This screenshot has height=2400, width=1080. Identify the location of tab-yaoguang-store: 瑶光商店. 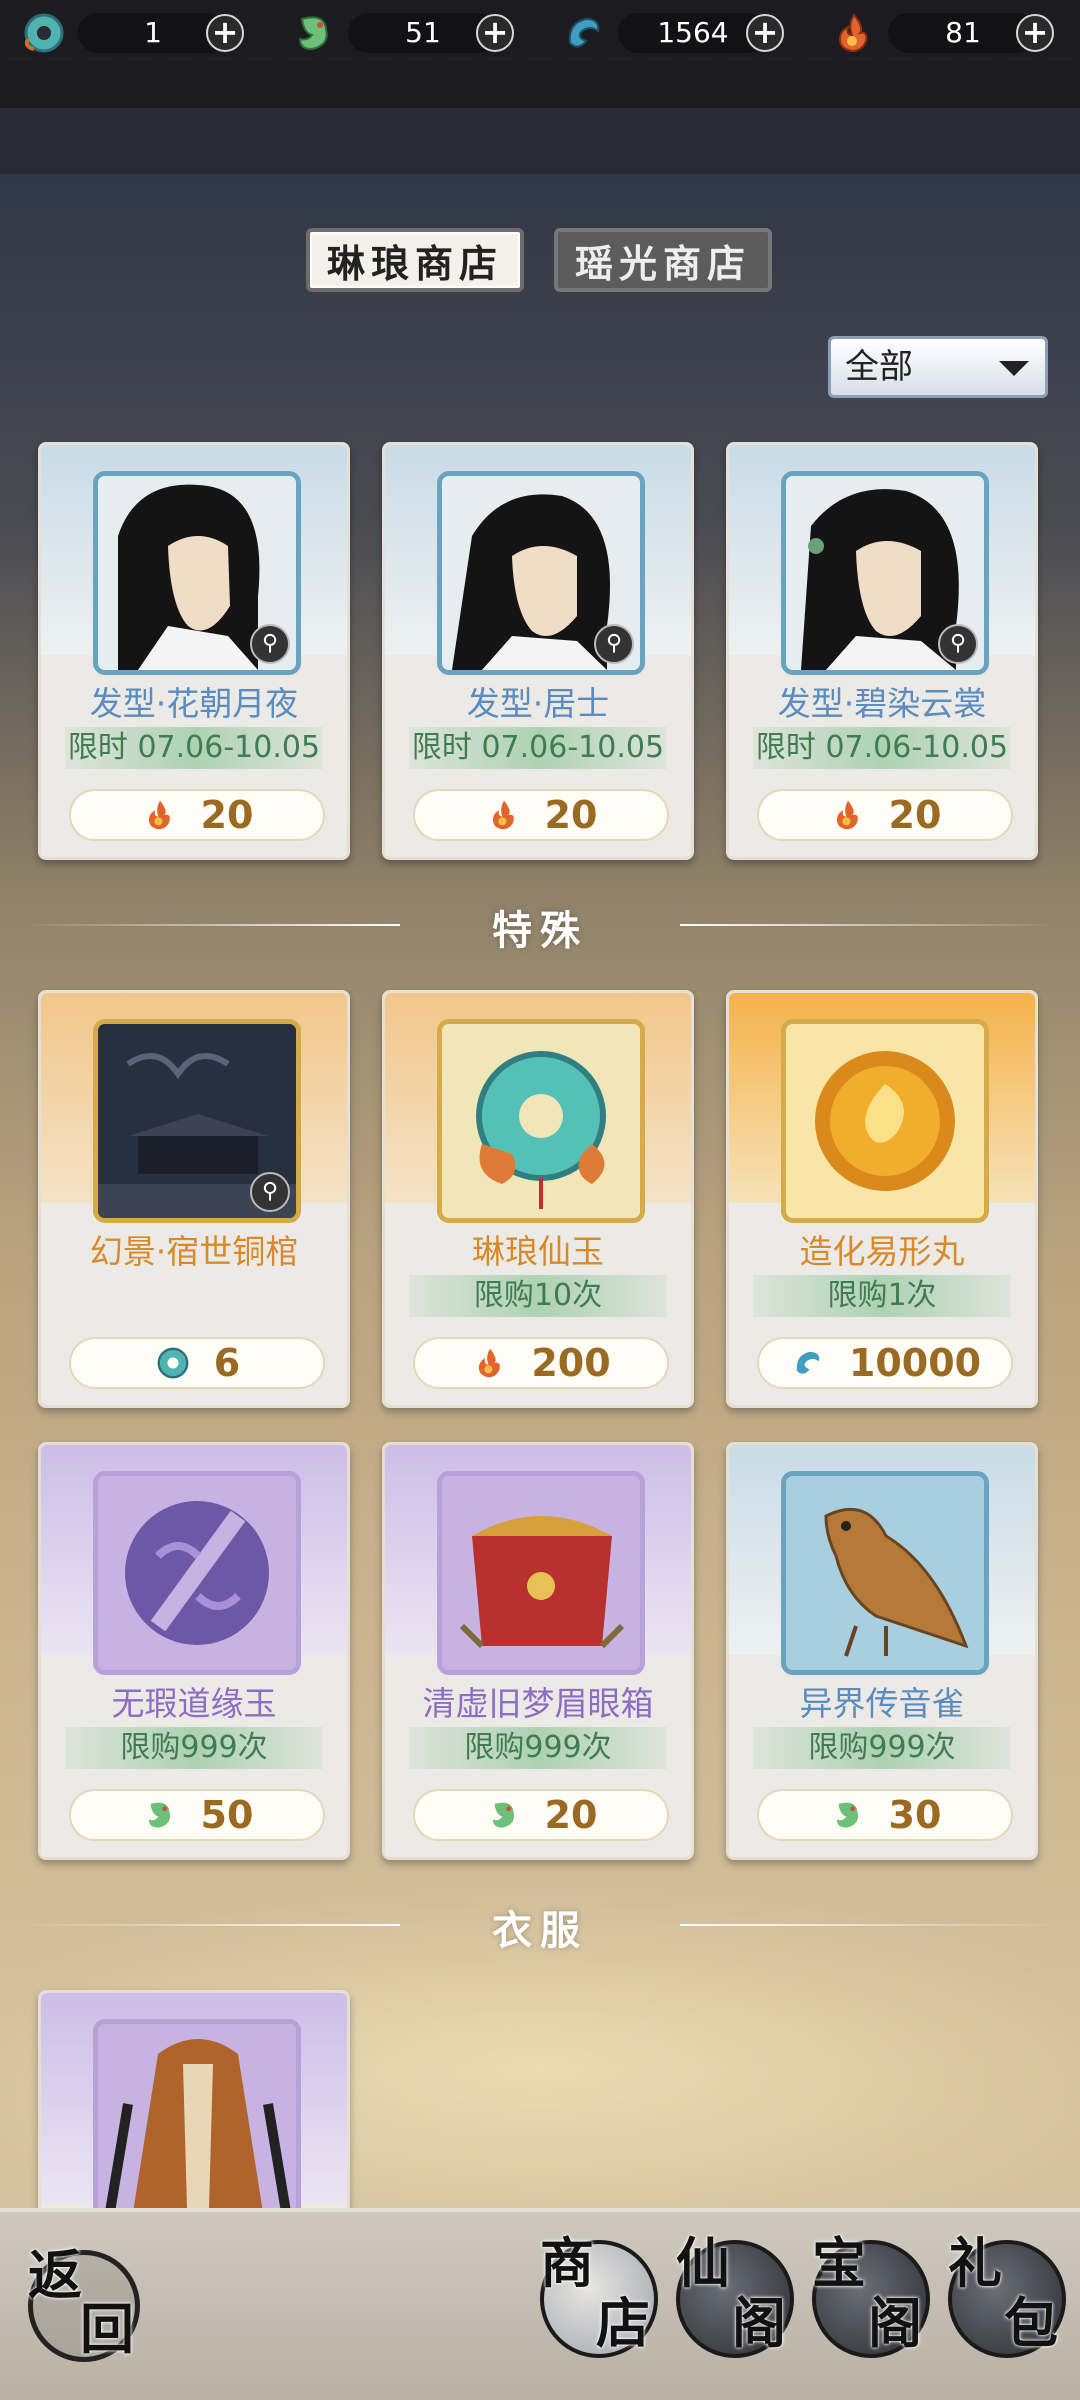
(663, 260).